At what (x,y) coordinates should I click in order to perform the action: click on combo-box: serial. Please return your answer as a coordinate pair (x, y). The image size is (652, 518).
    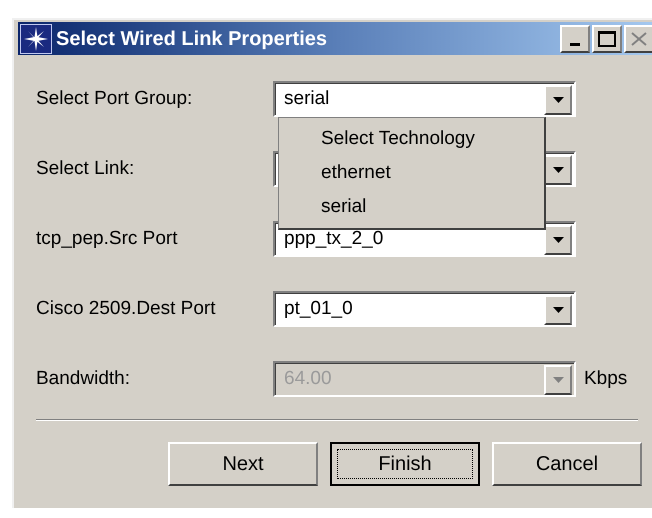
    Looking at the image, I should click on (424, 99).